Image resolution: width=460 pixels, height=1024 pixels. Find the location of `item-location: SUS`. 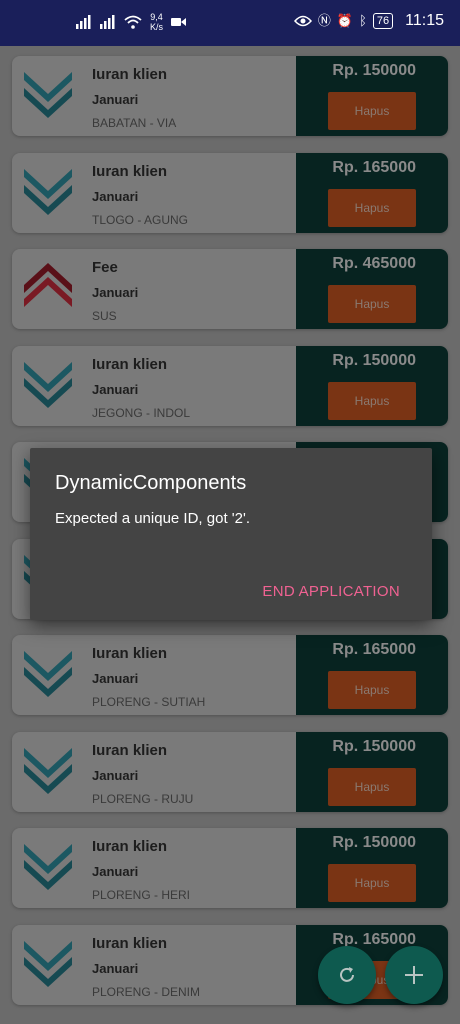

item-location: SUS is located at coordinates (104, 316).